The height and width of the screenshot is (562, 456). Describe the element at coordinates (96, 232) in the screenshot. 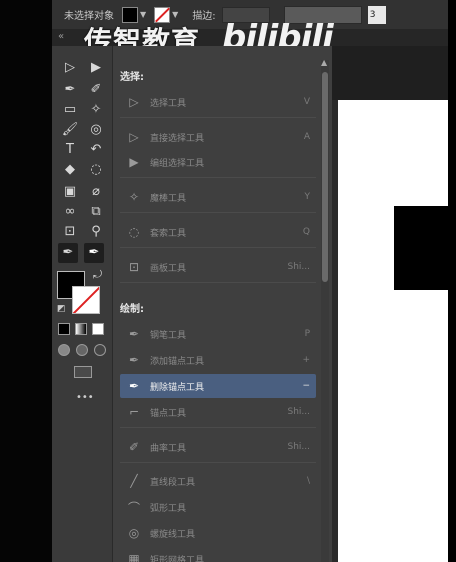

I see `zoom-icon: ⚲` at that location.